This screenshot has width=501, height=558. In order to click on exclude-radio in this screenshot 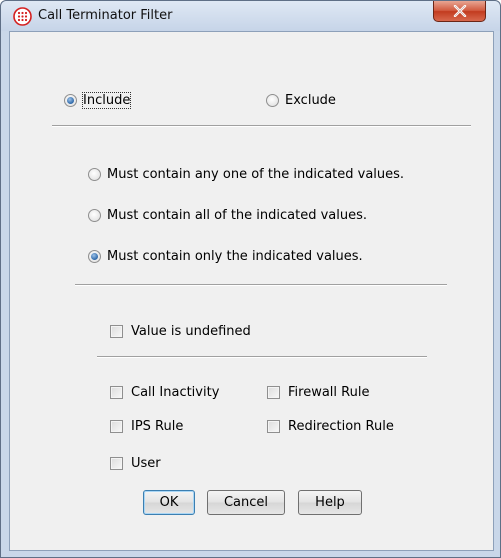, I will do `click(272, 100)`.